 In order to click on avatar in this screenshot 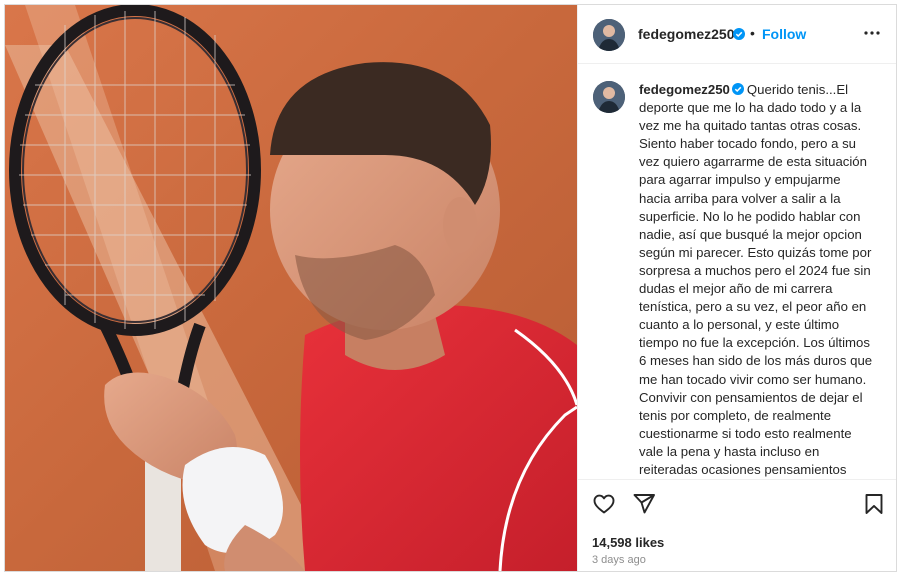, I will do `click(609, 35)`.